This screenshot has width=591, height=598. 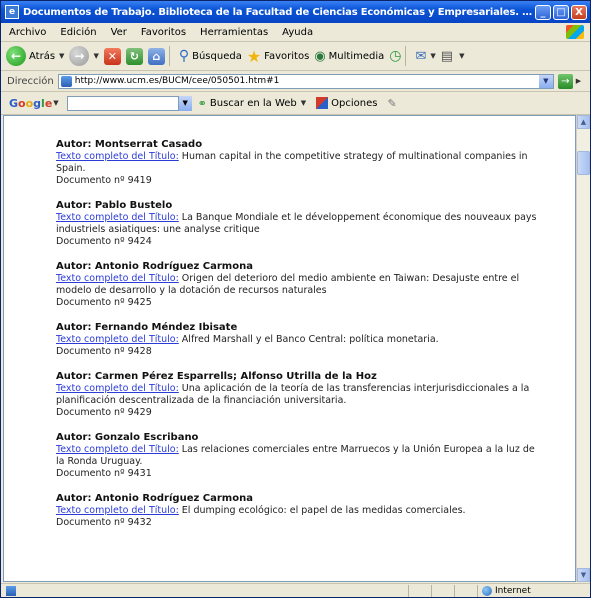 What do you see at coordinates (461, 56) in the screenshot?
I see `more-button: ▼` at bounding box center [461, 56].